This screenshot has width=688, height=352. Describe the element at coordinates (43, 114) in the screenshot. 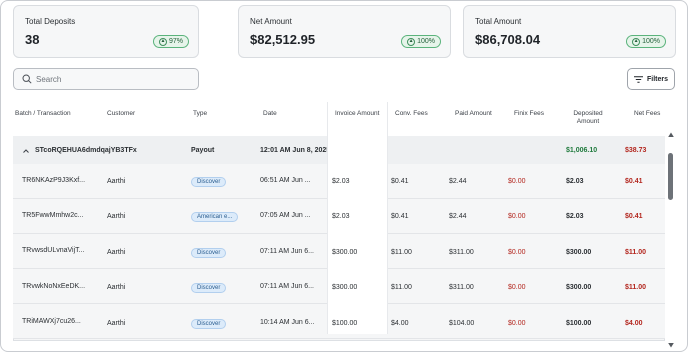

I see `column-header-batch: Batch / Transaction` at that location.